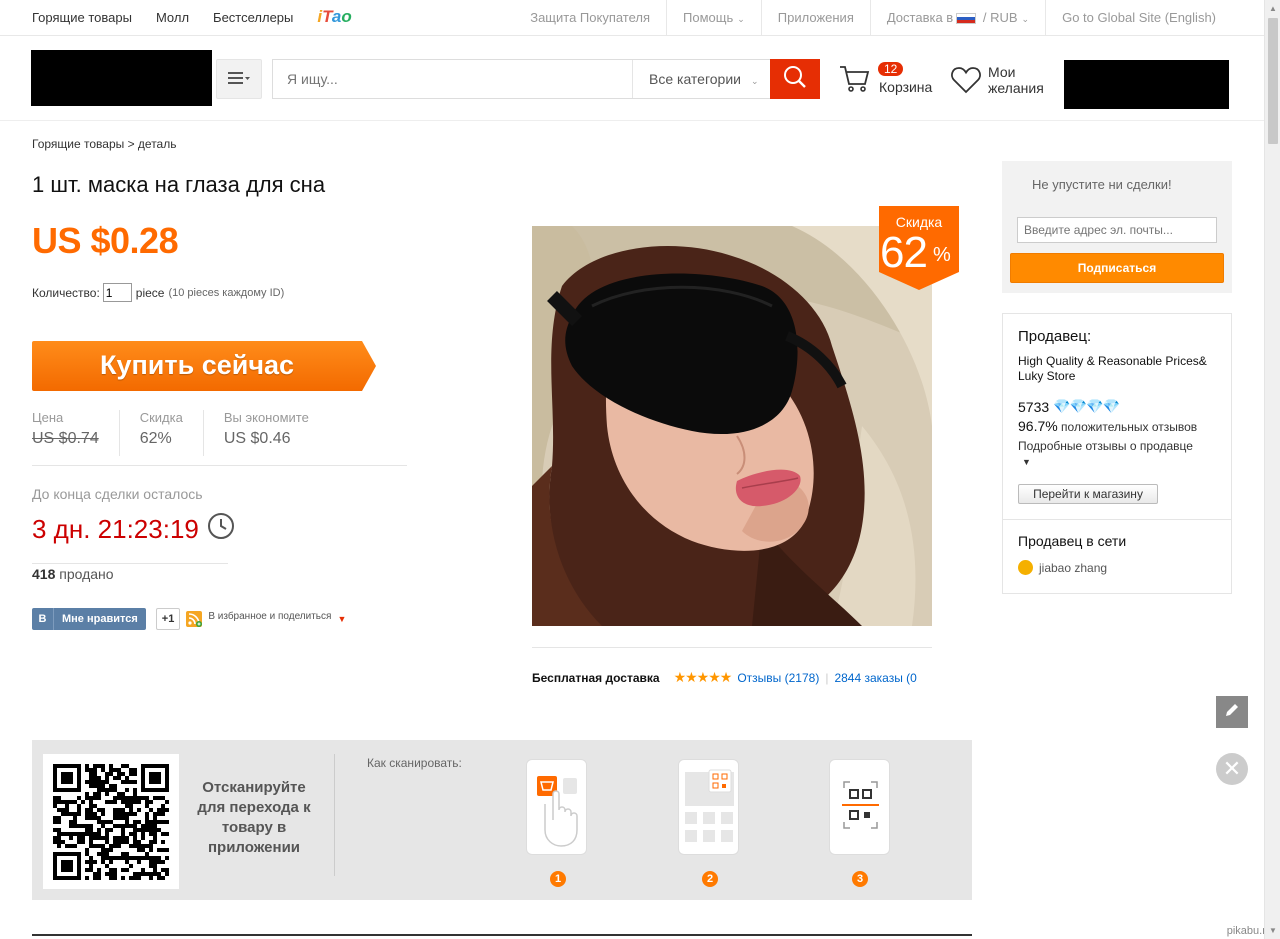 This screenshot has width=1280, height=939. What do you see at coordinates (860, 879) in the screenshot?
I see `step-3-badge: 3` at bounding box center [860, 879].